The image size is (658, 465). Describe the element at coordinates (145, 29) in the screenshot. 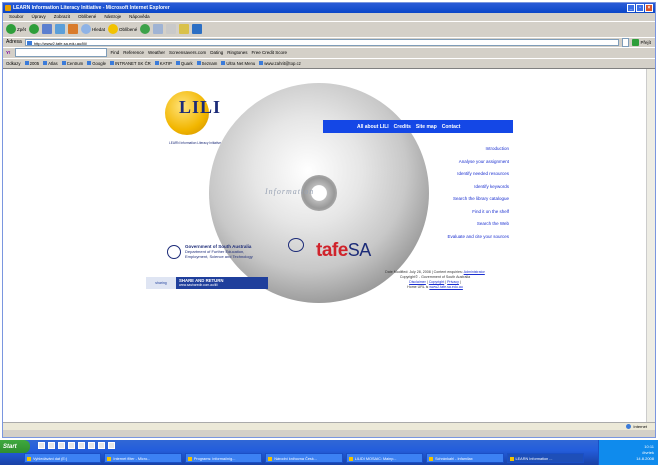

I see `history-icon` at that location.